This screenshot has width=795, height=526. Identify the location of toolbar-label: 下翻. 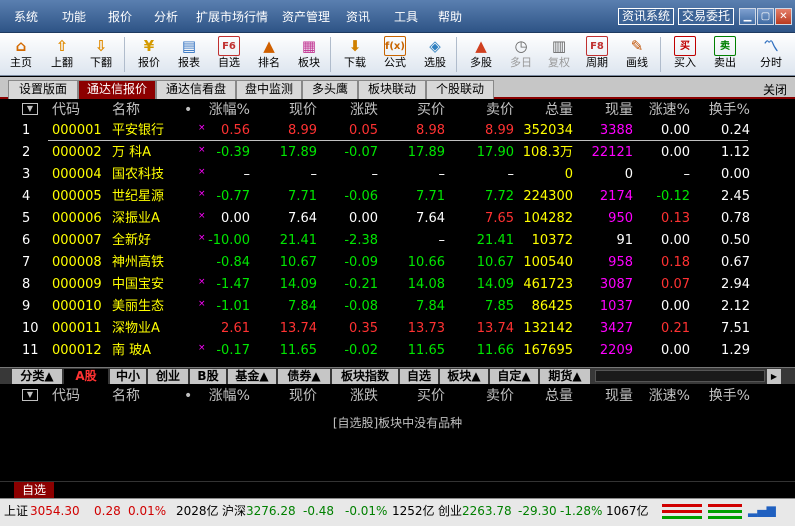
(101, 62).